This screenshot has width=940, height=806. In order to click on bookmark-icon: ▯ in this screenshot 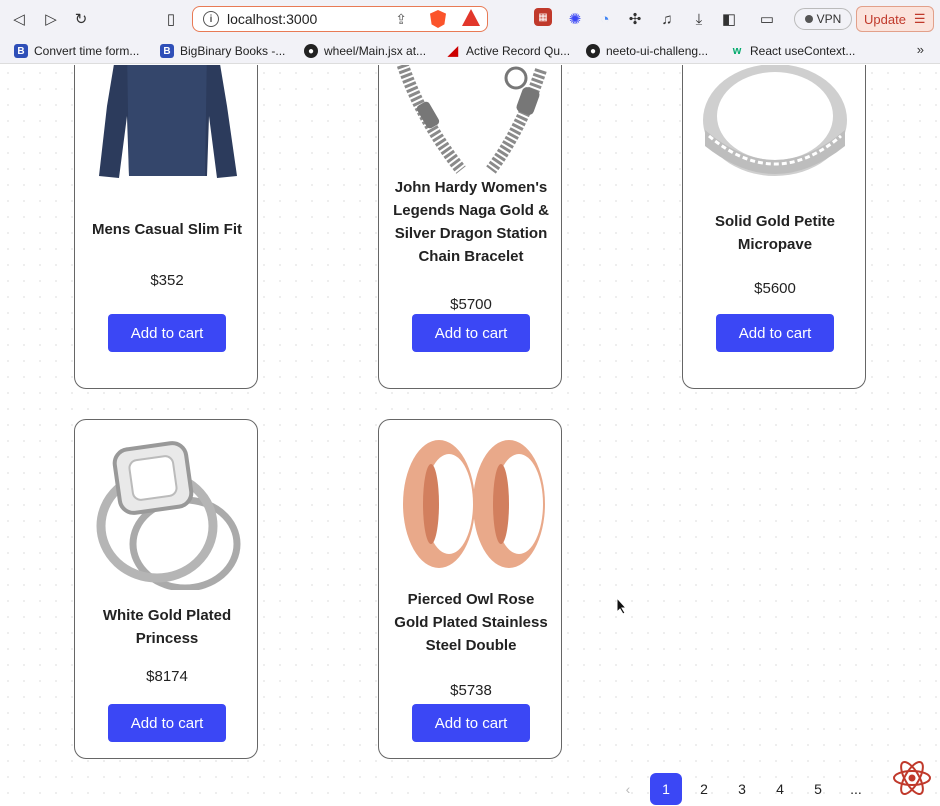, I will do `click(171, 19)`.